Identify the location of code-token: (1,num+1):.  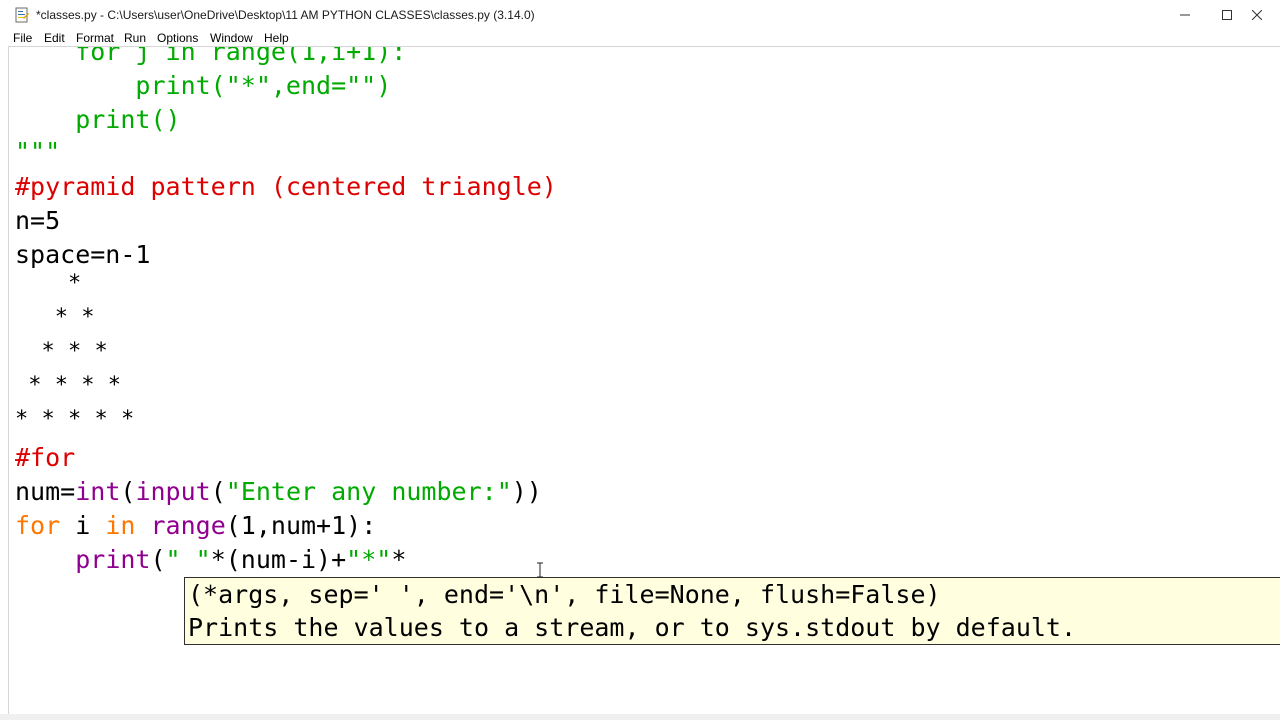
(301, 525).